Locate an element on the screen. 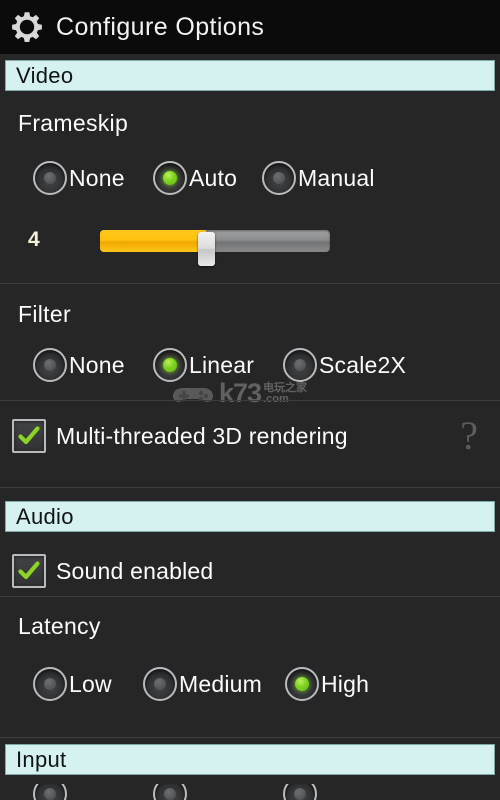 The height and width of the screenshot is (800, 500). clipped-radio-b is located at coordinates (170, 792).